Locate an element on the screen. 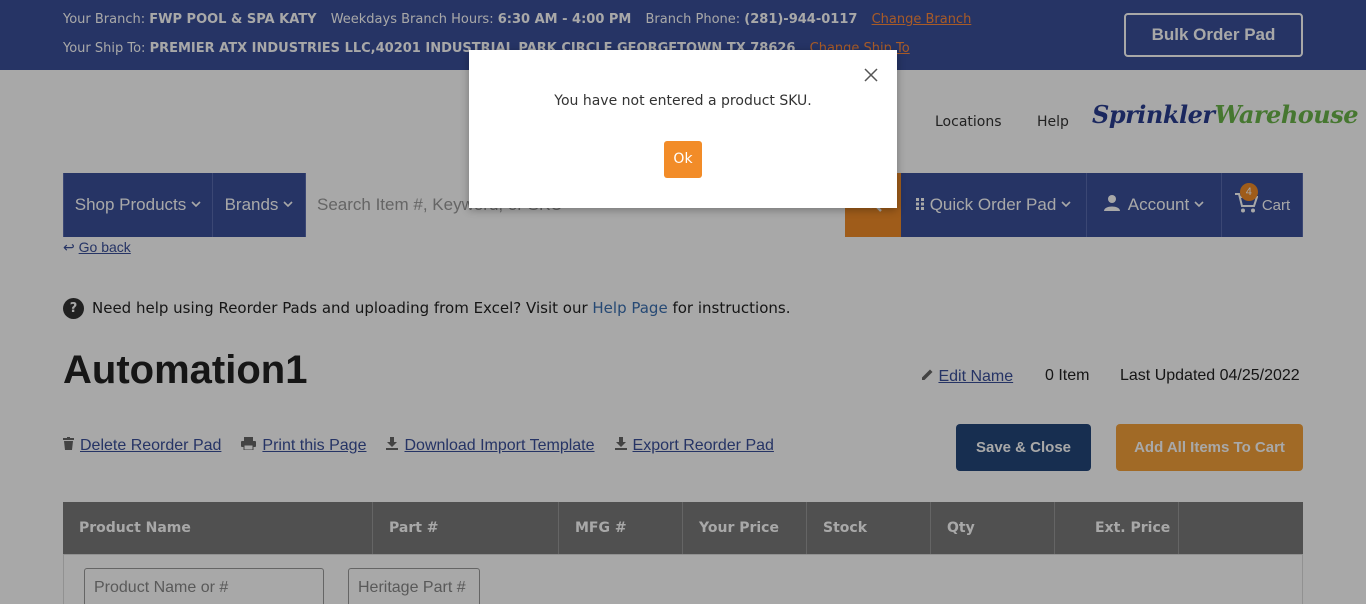 The image size is (1366, 604). dialog-message: You have not entered a product SKU. is located at coordinates (683, 101).